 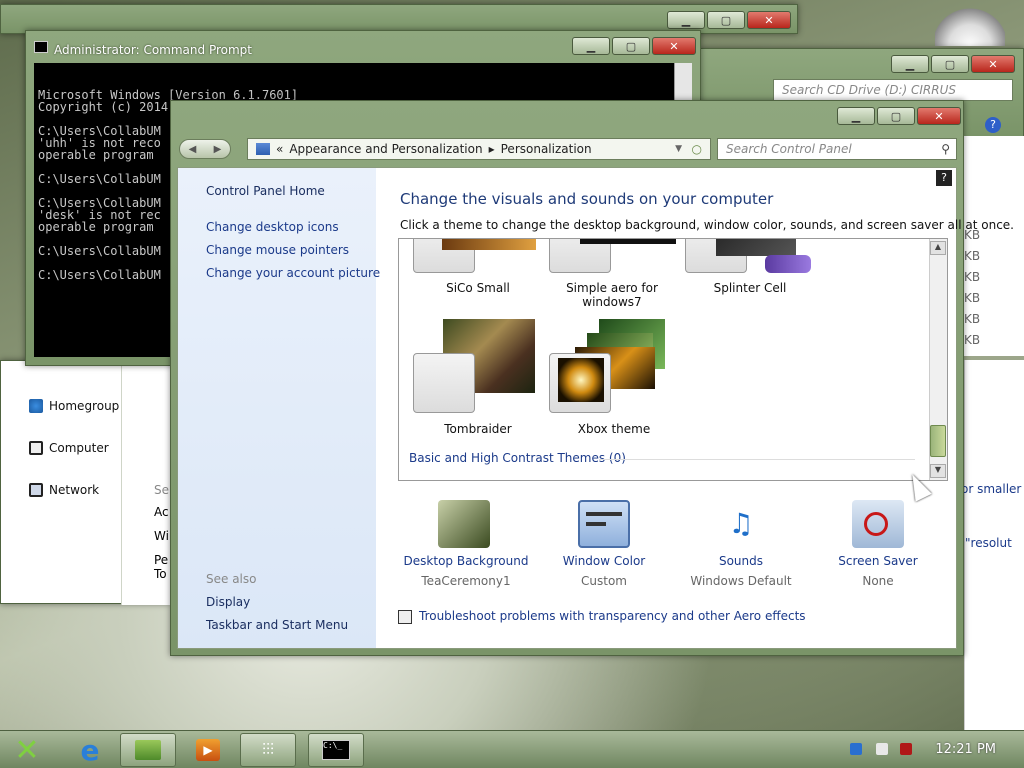 I want to click on change-account-picture-link: Change your account picture, so click(x=293, y=273).